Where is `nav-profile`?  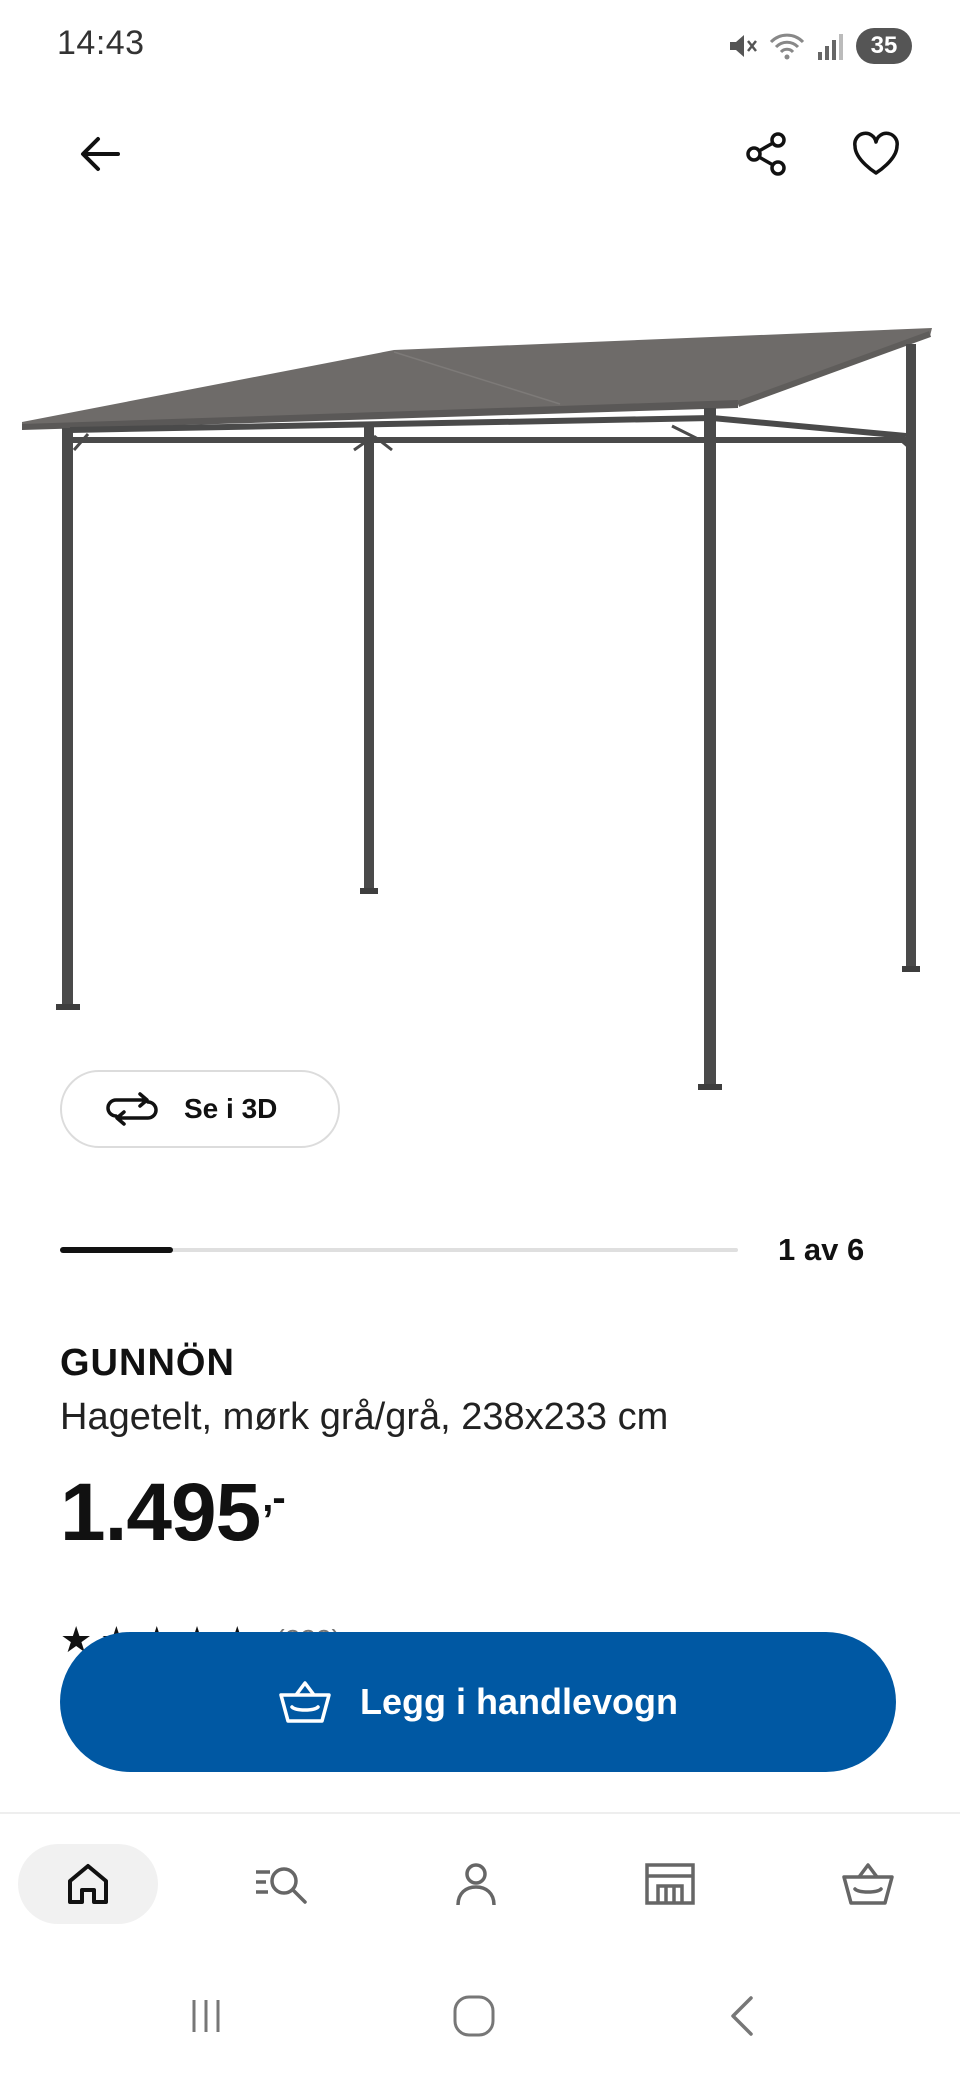 nav-profile is located at coordinates (476, 1884).